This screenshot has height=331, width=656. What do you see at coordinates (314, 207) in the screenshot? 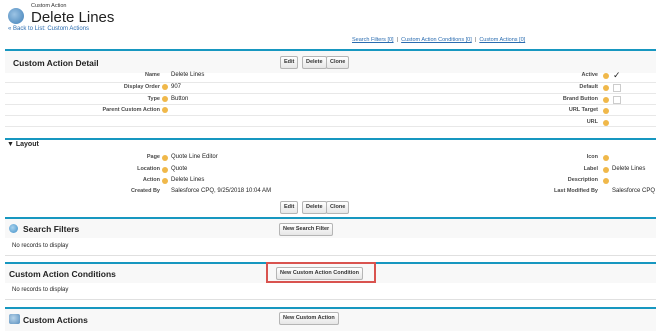
I see `delete-button-bottom: Delete` at bounding box center [314, 207].